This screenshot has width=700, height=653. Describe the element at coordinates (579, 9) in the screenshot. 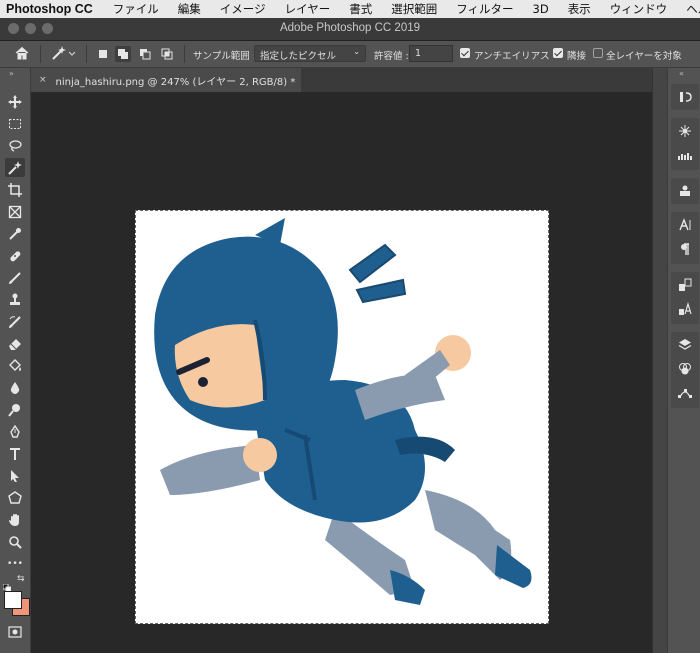

I see `menu-view: 表示` at that location.